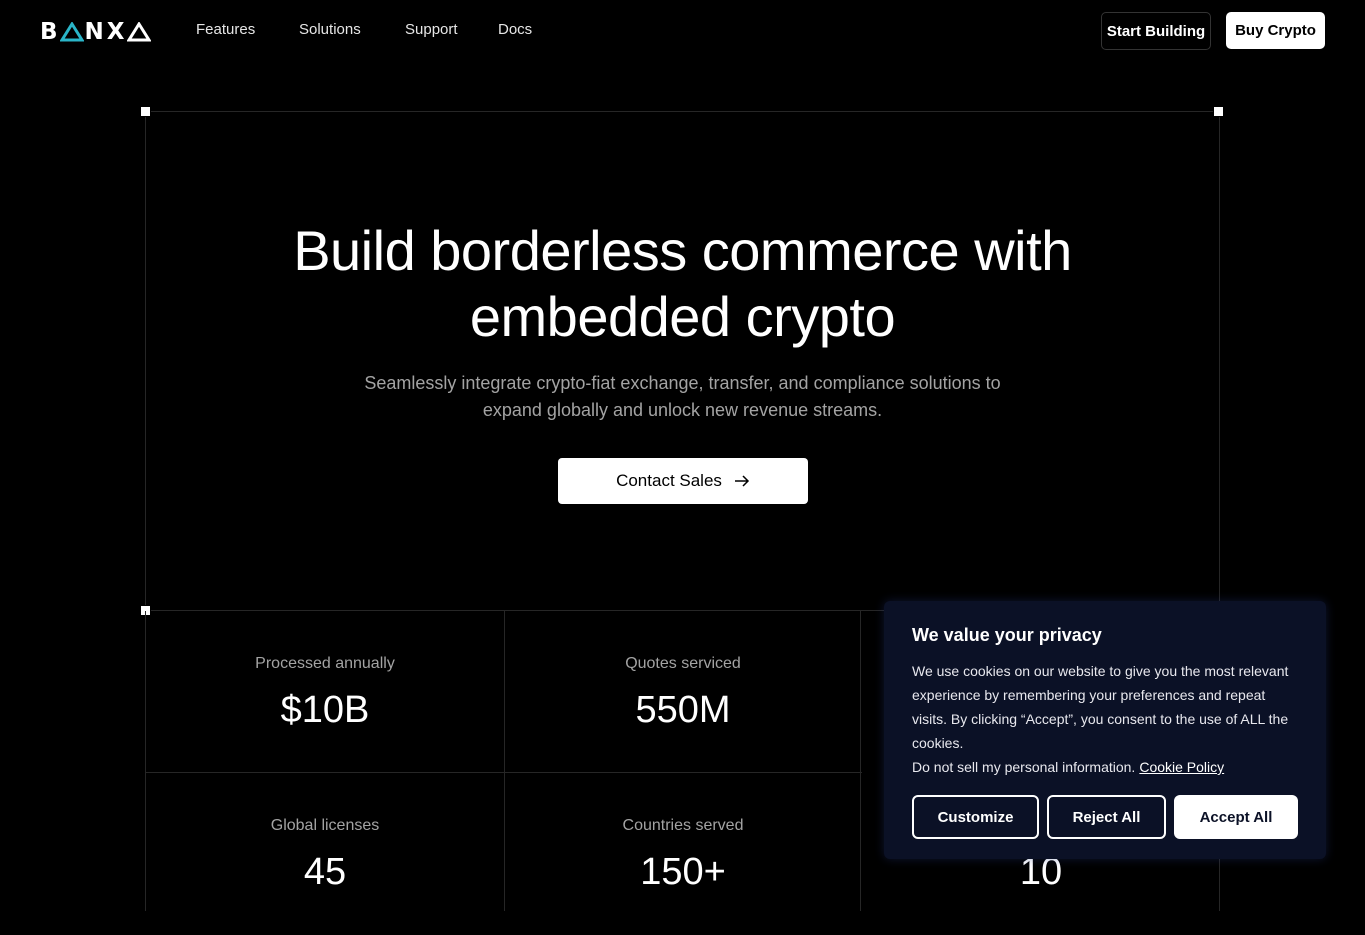 The image size is (1365, 935). Describe the element at coordinates (1275, 30) in the screenshot. I see `buy-crypto-button: Buy Crypto` at that location.